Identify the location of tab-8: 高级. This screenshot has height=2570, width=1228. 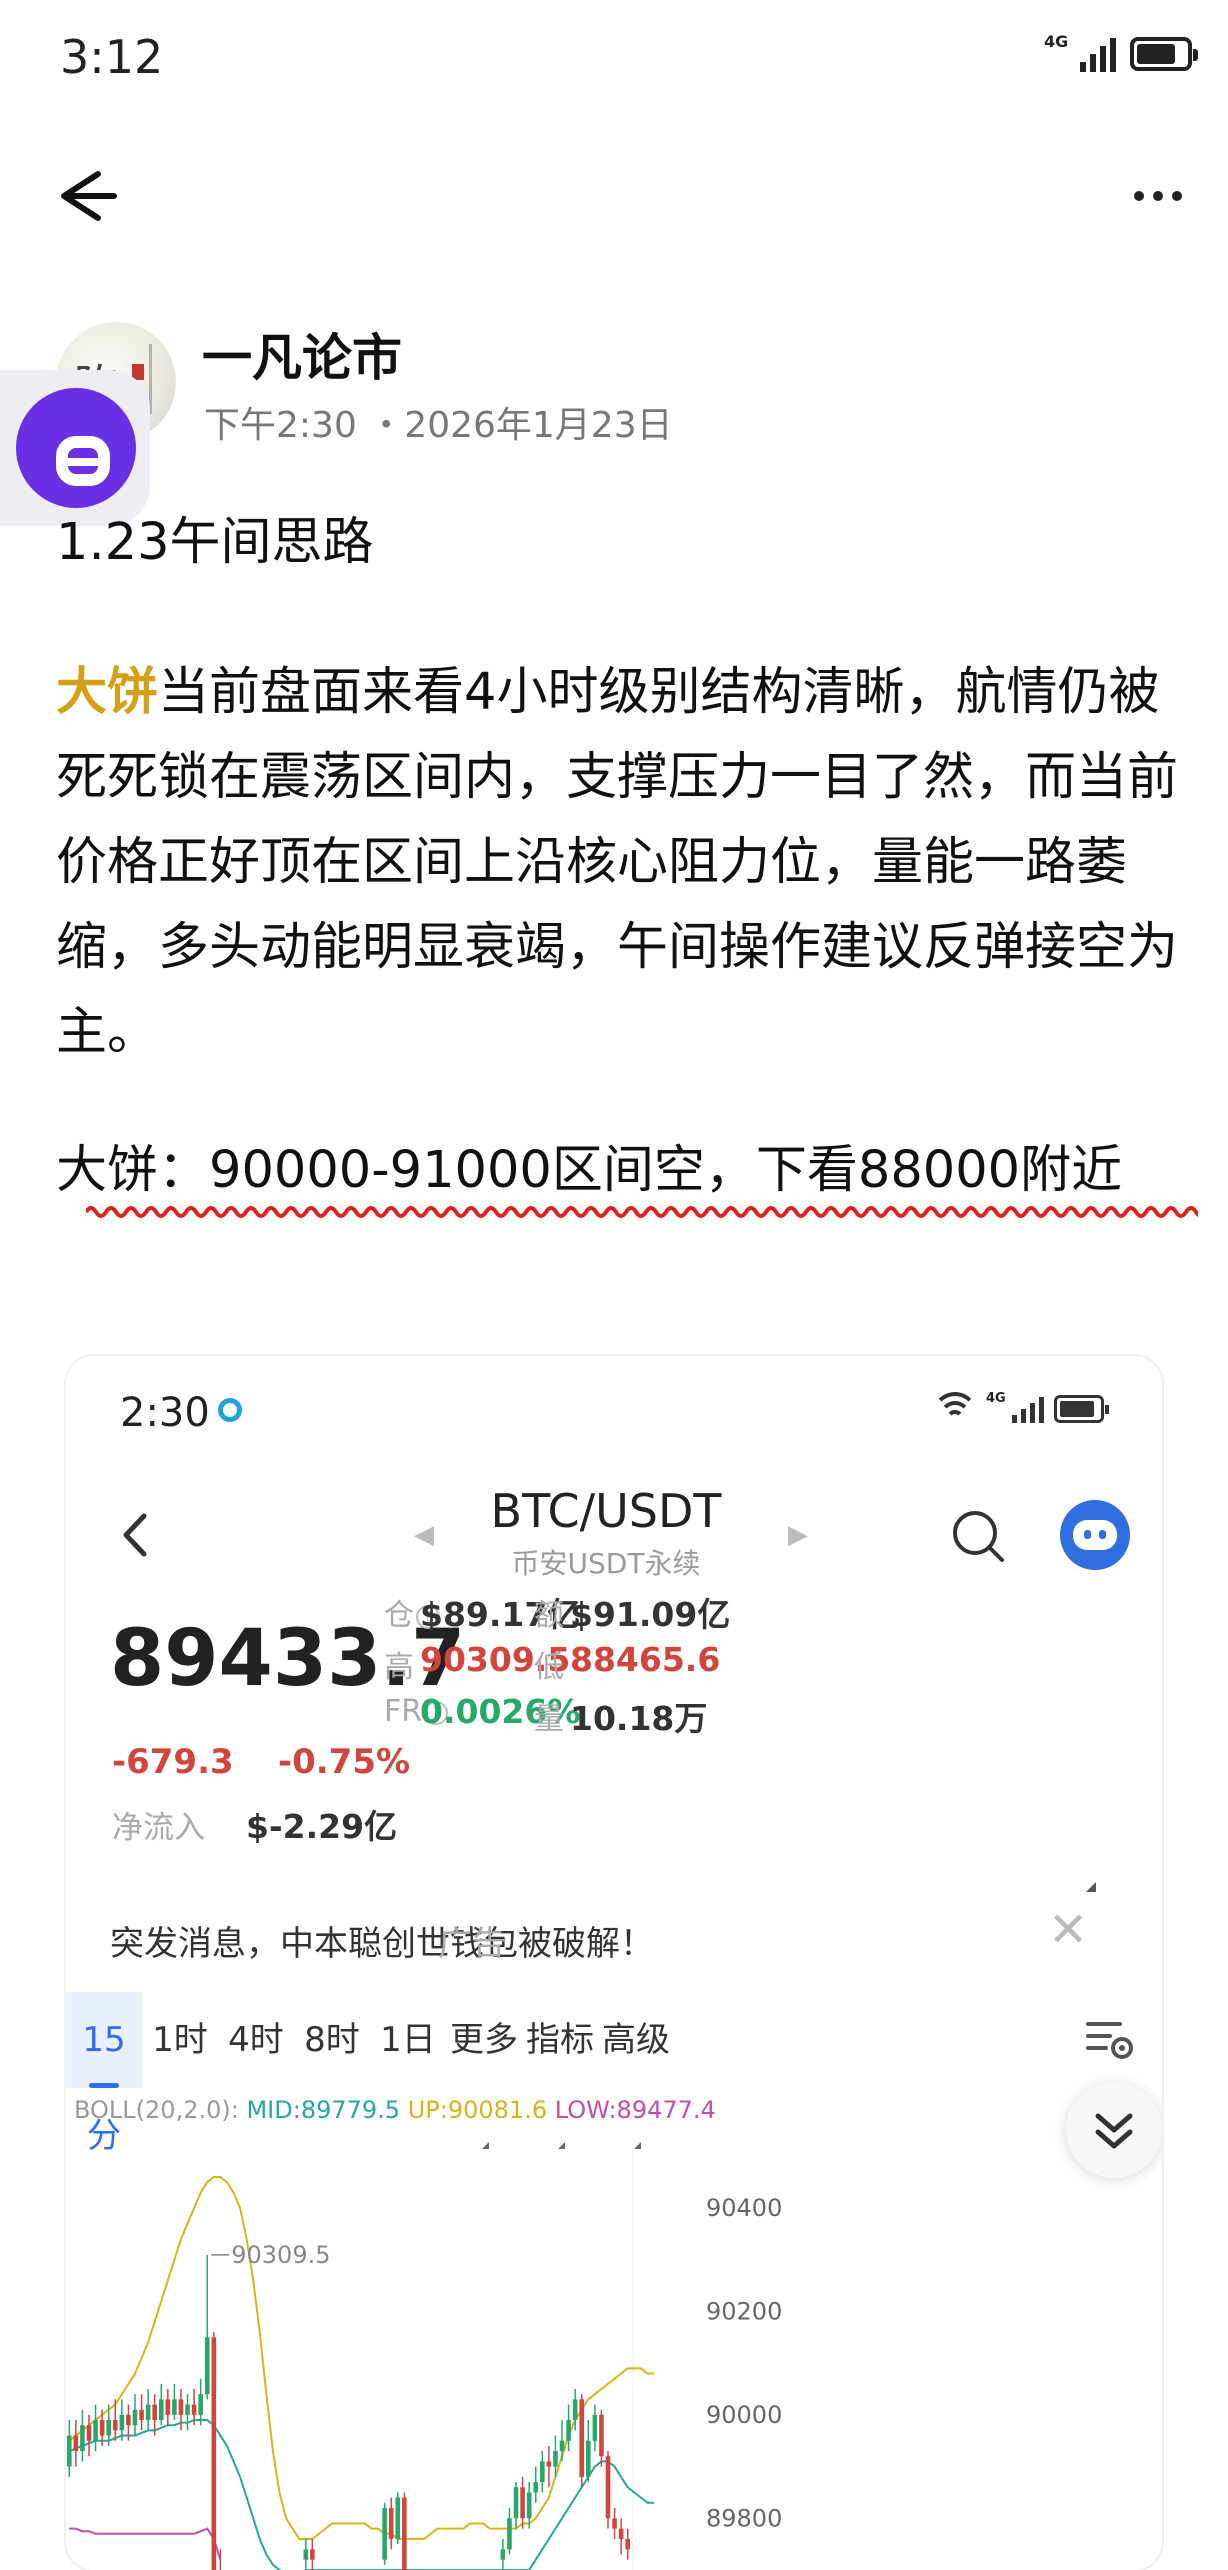
(636, 2070).